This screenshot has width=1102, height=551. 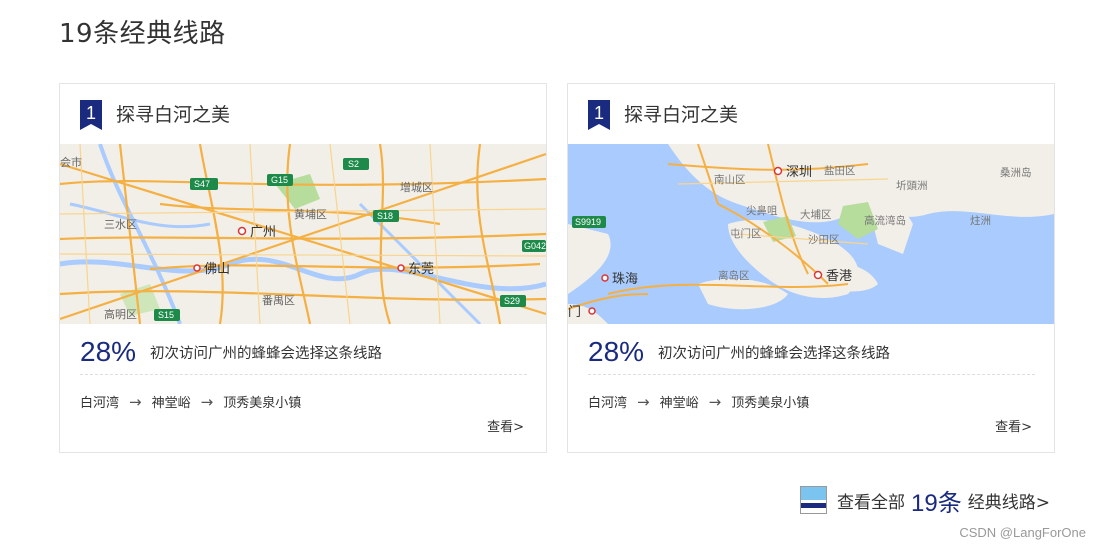 What do you see at coordinates (353, 164) in the screenshot?
I see `shield-s2: S2` at bounding box center [353, 164].